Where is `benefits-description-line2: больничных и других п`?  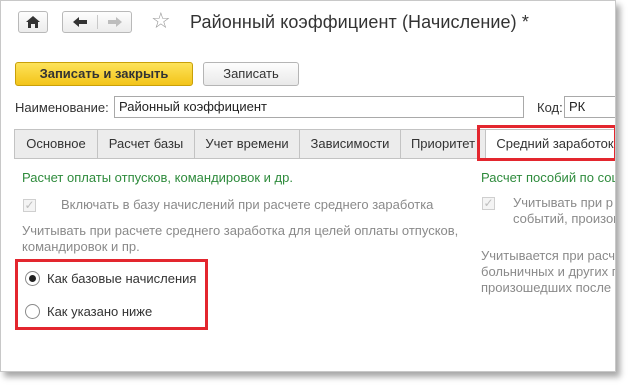
benefits-description-line2: больничных и других п is located at coordinates (548, 271).